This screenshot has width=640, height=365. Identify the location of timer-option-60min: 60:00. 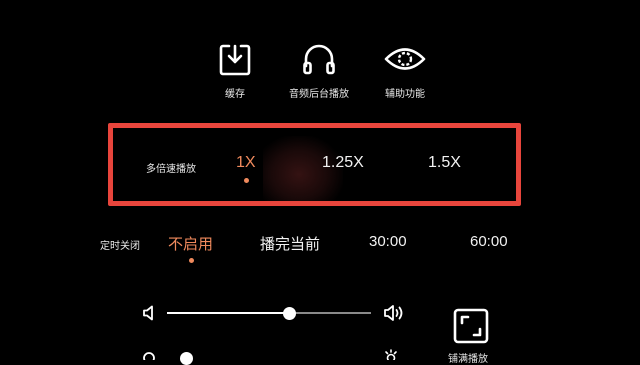
(489, 241).